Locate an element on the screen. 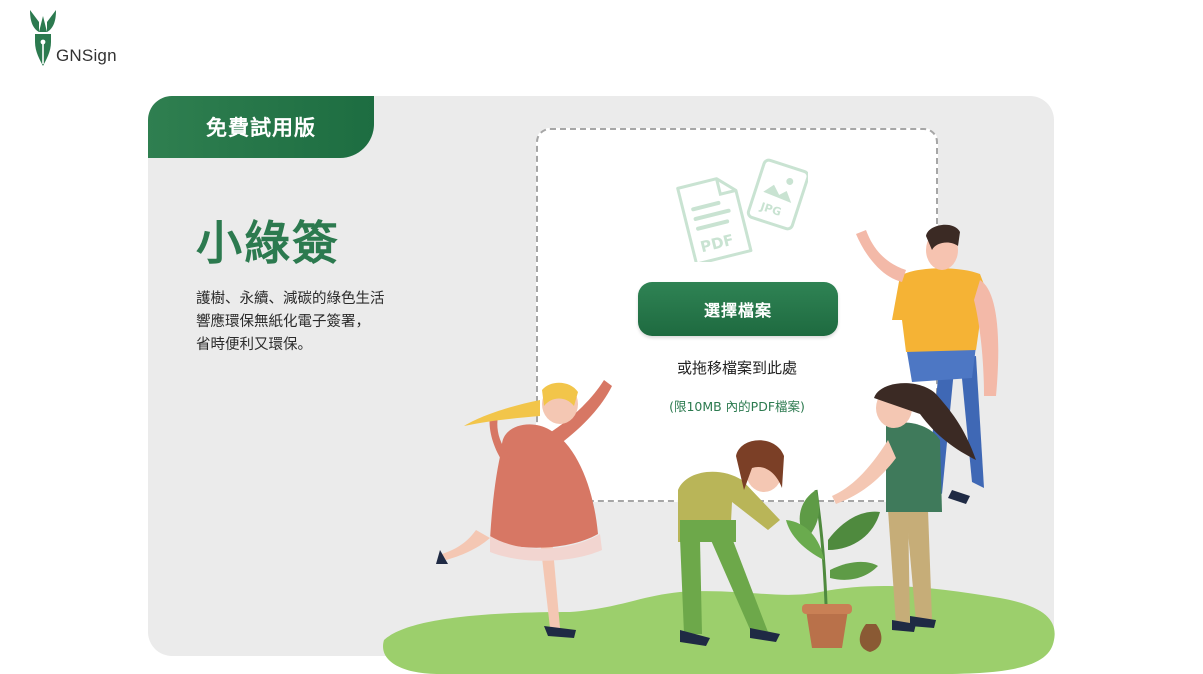 The image size is (1203, 674). app-logo: GNSign is located at coordinates (81, 39).